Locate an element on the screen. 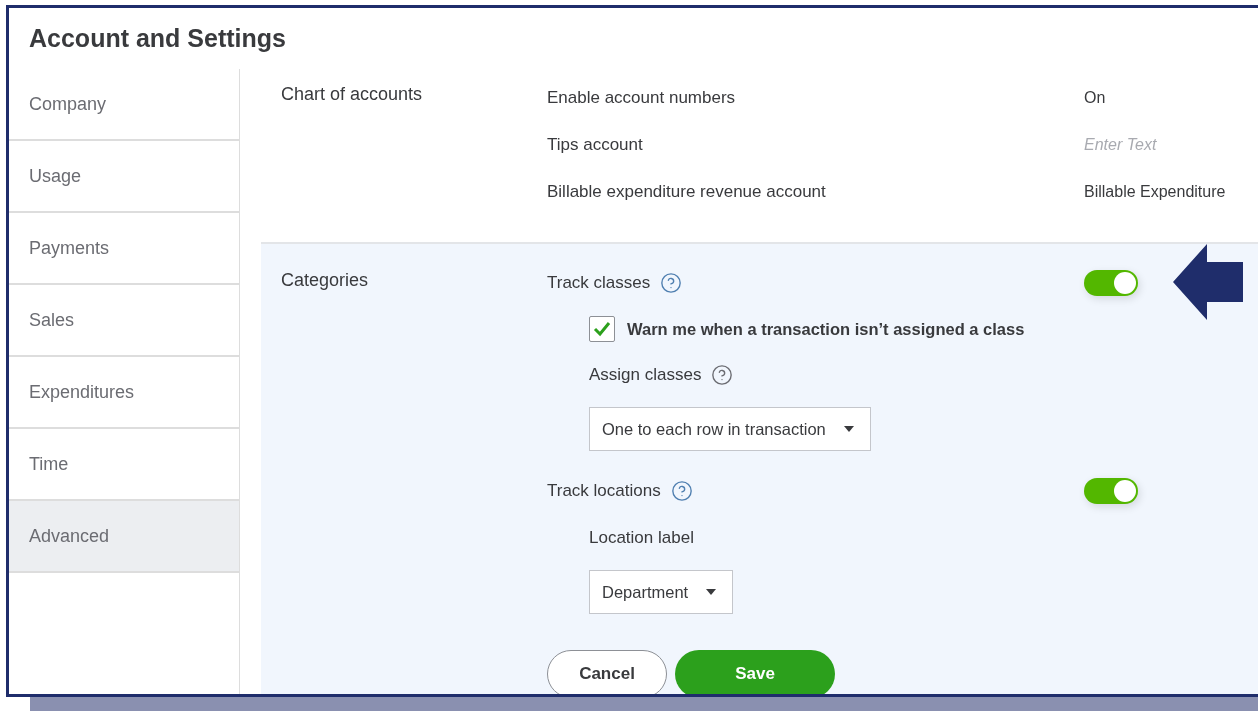  checkbox is located at coordinates (602, 329).